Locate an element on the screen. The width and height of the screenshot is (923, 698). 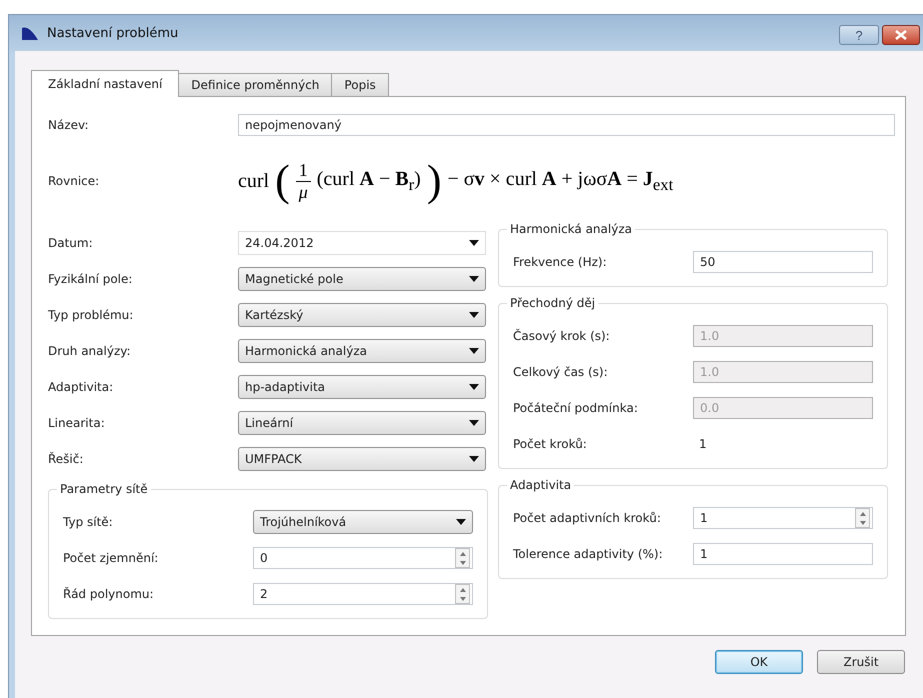
tab: Základní nastavení is located at coordinates (105, 83).